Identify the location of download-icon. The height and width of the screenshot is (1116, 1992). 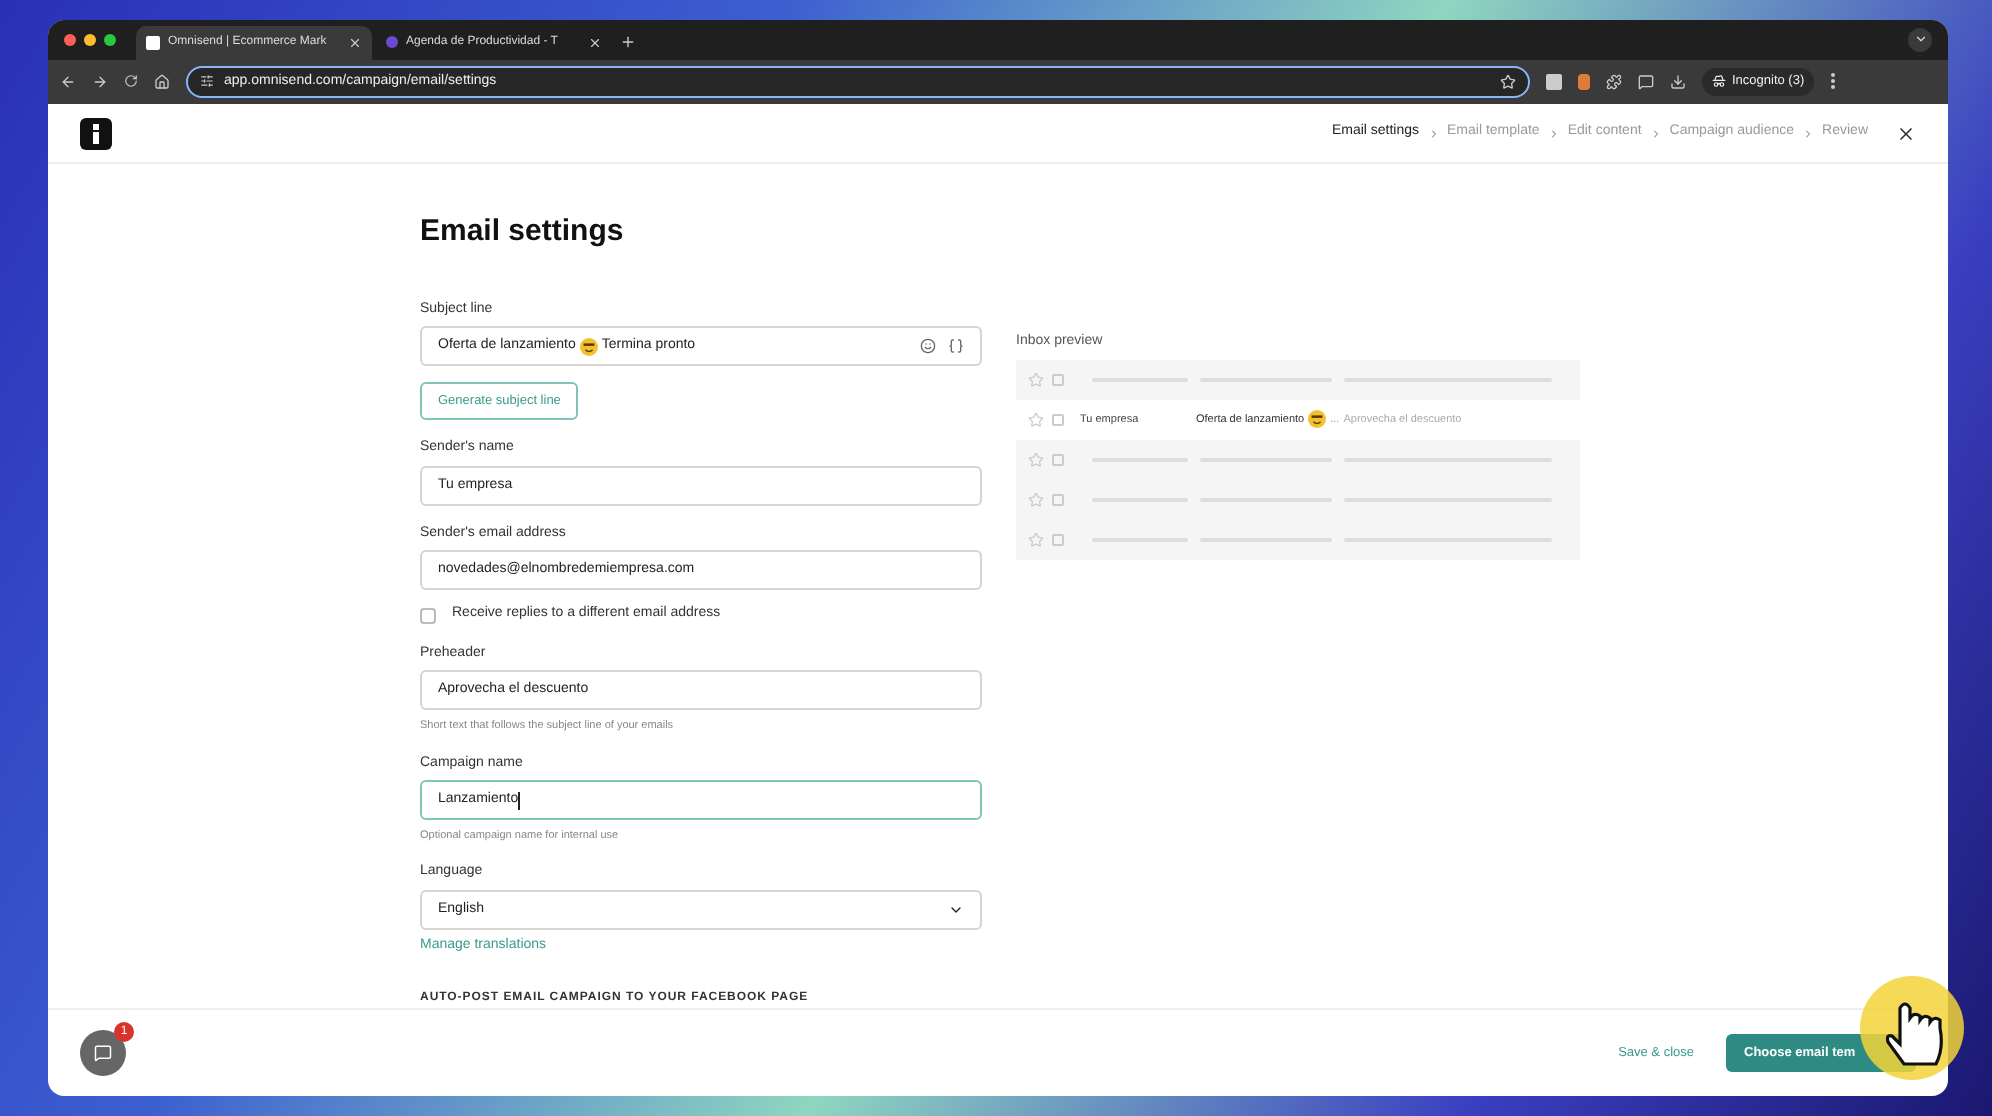
(1678, 81).